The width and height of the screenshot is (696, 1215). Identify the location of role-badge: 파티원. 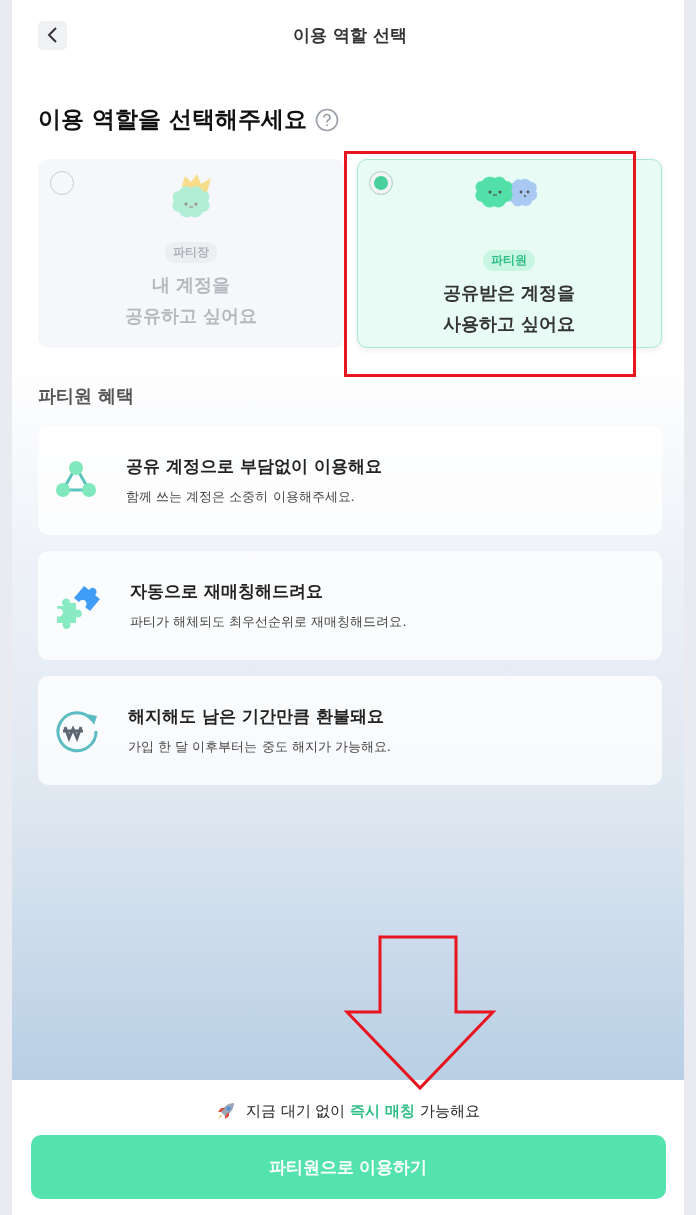
(509, 260).